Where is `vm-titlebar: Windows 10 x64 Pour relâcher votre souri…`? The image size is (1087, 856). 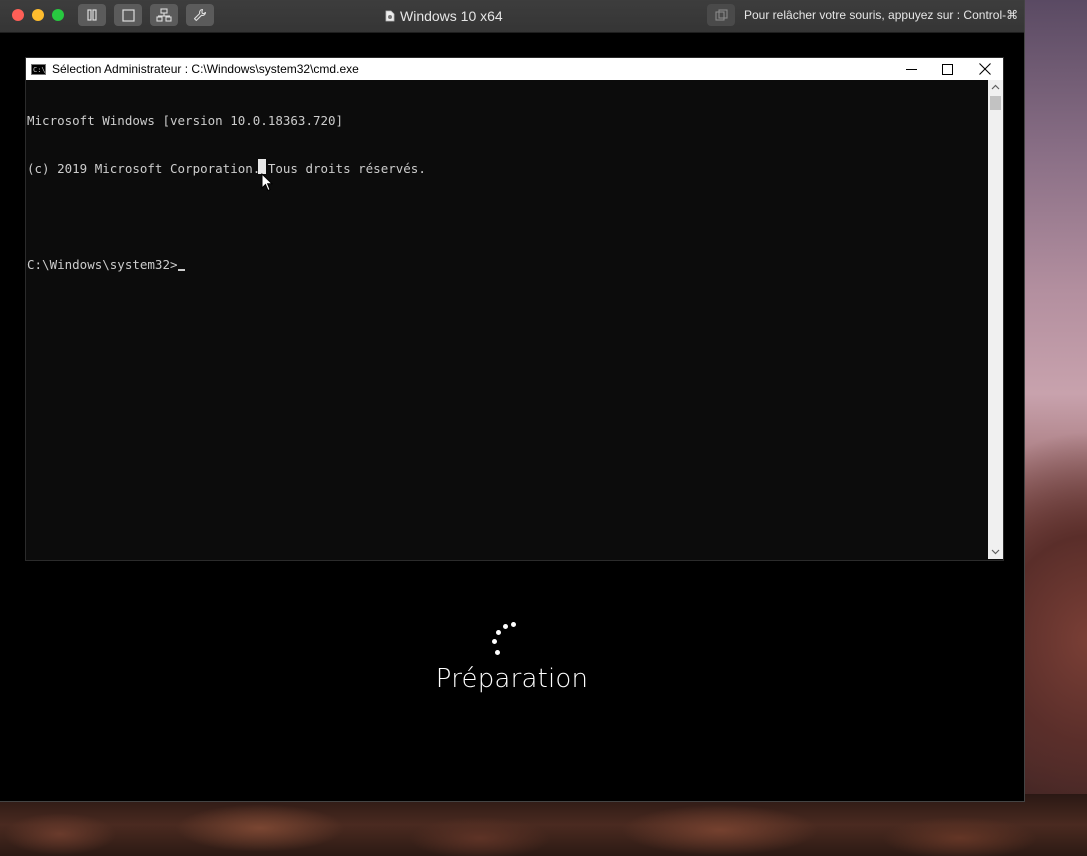 vm-titlebar: Windows 10 x64 Pour relâcher votre souri… is located at coordinates (512, 16).